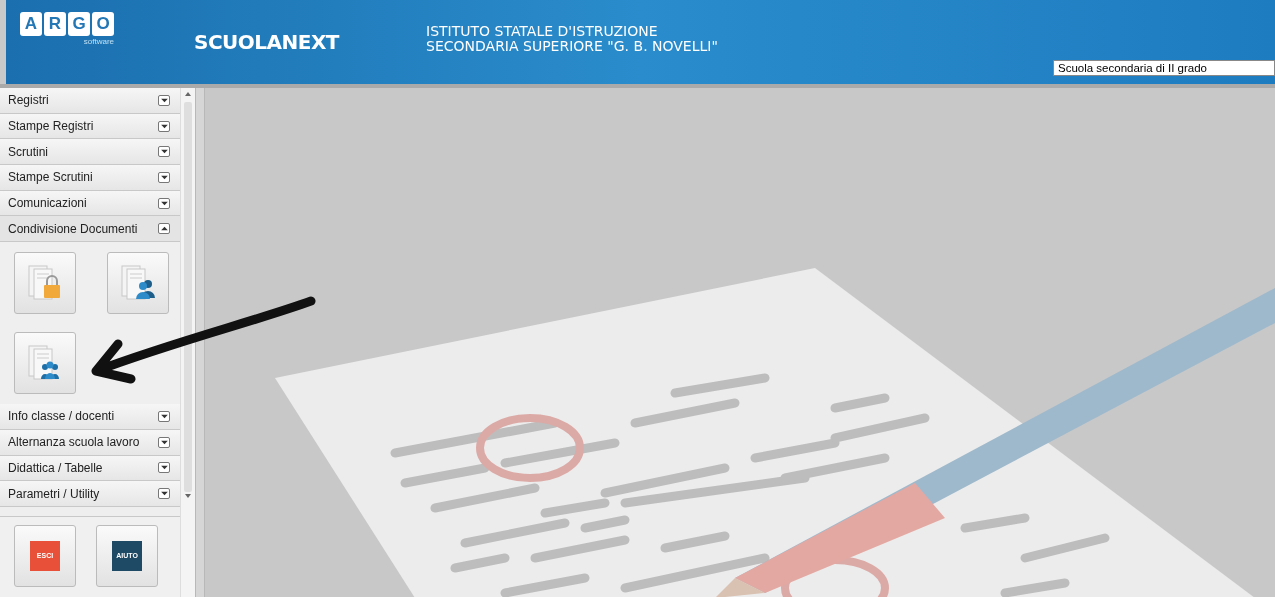 The height and width of the screenshot is (597, 1275). I want to click on menu-section-header: Stampe Registri, so click(90, 126).